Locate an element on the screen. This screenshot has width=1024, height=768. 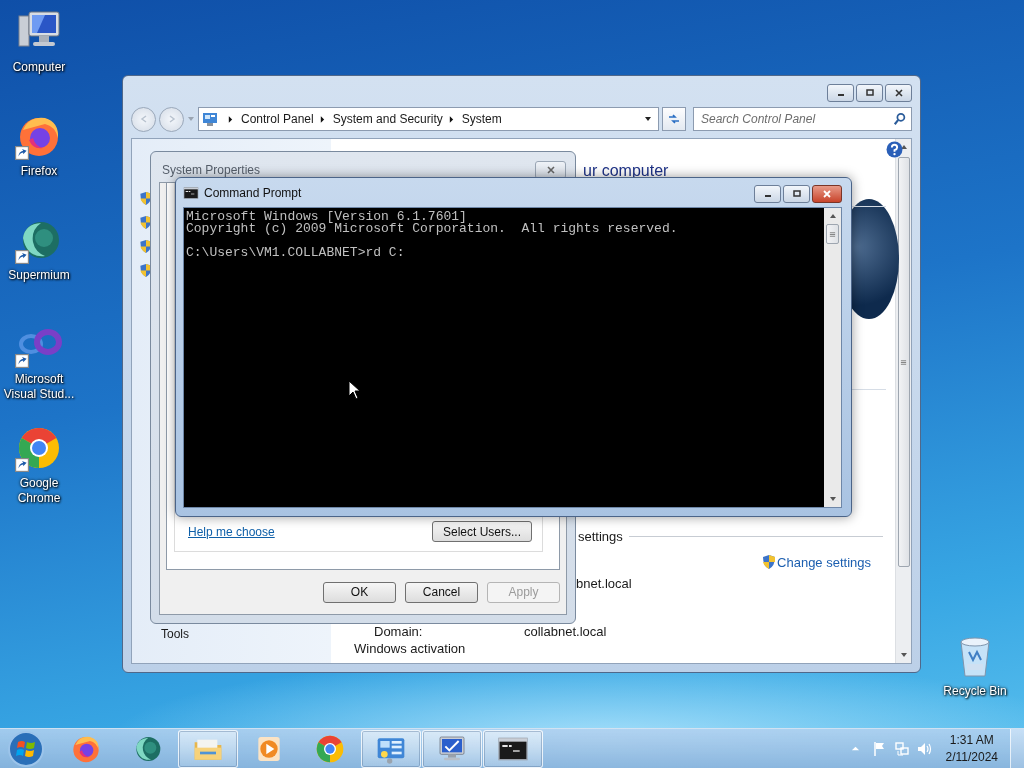
search-field: Search Control Panel is located at coordinates (802, 119).